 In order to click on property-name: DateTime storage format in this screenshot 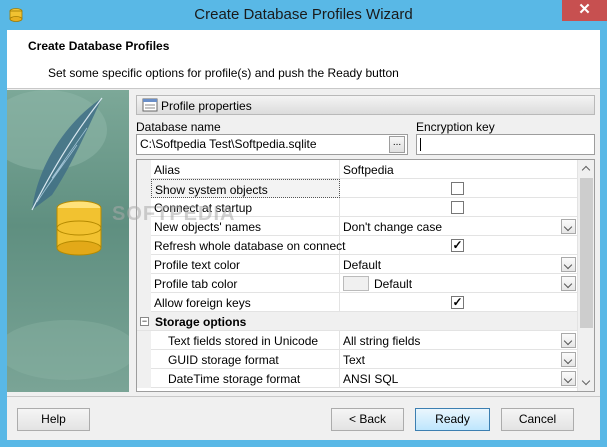, I will do `click(245, 378)`.